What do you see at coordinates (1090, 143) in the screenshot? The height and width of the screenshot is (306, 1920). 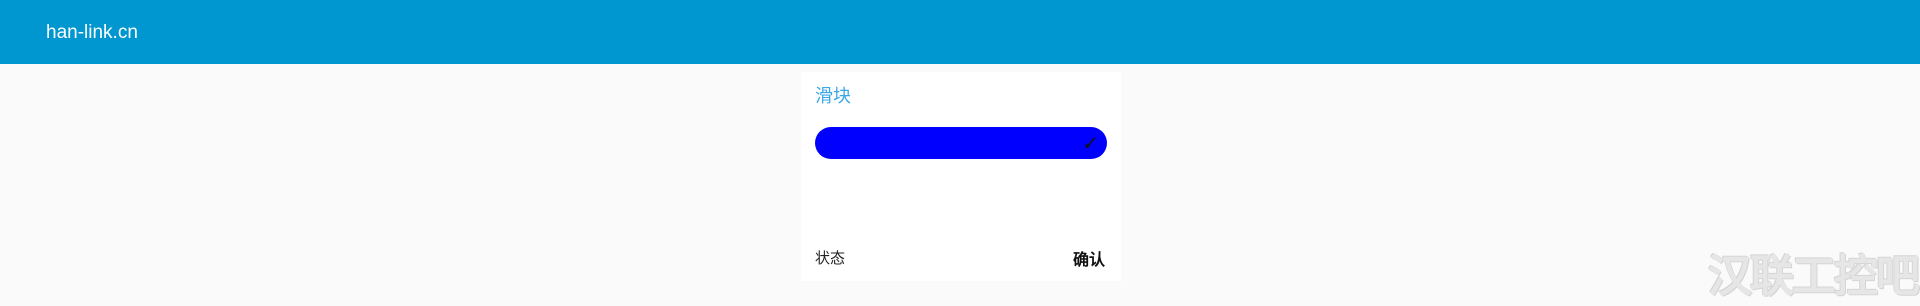 I see `check-icon: ✓` at bounding box center [1090, 143].